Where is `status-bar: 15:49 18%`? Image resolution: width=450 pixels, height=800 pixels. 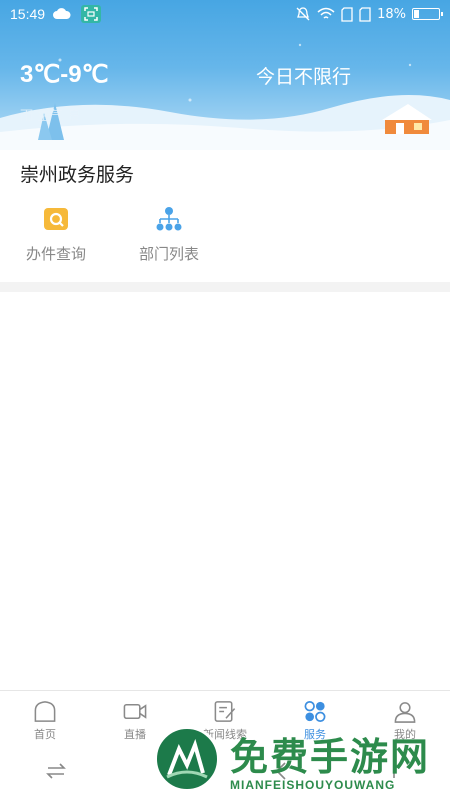 status-bar: 15:49 18% is located at coordinates (225, 14).